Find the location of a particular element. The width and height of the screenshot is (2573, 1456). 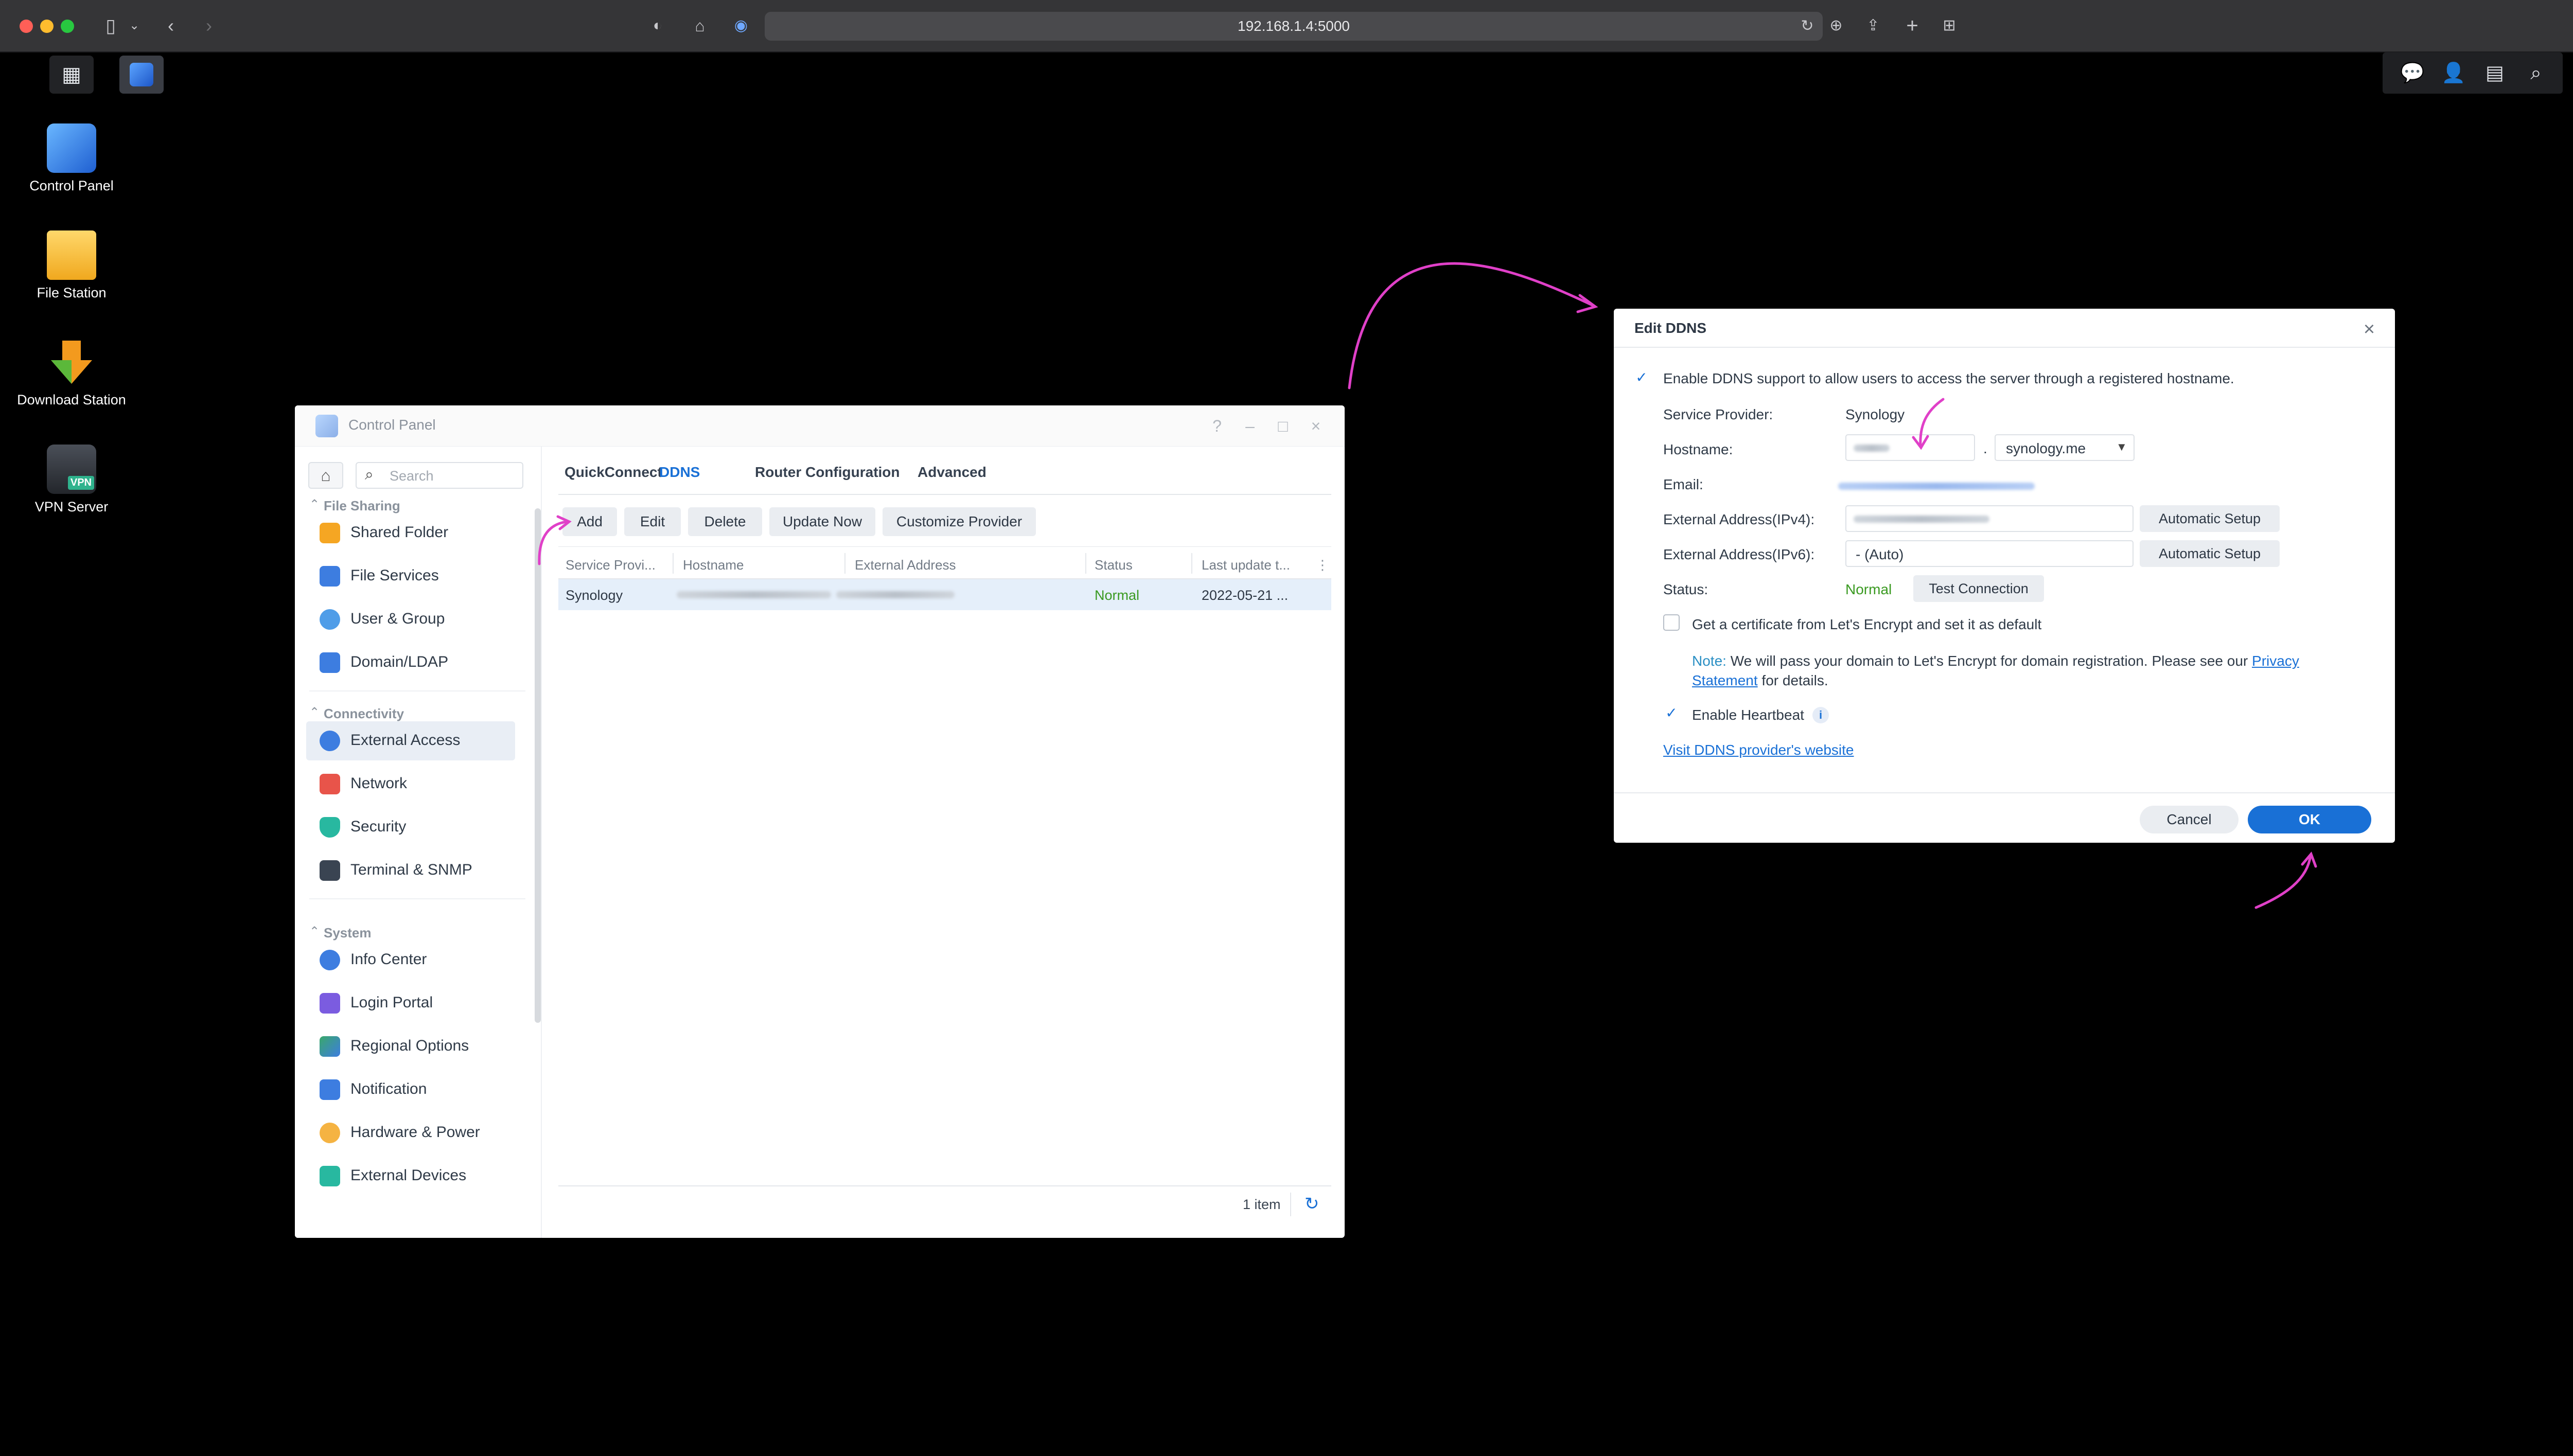

tab-advanced: Advanced is located at coordinates (952, 472).